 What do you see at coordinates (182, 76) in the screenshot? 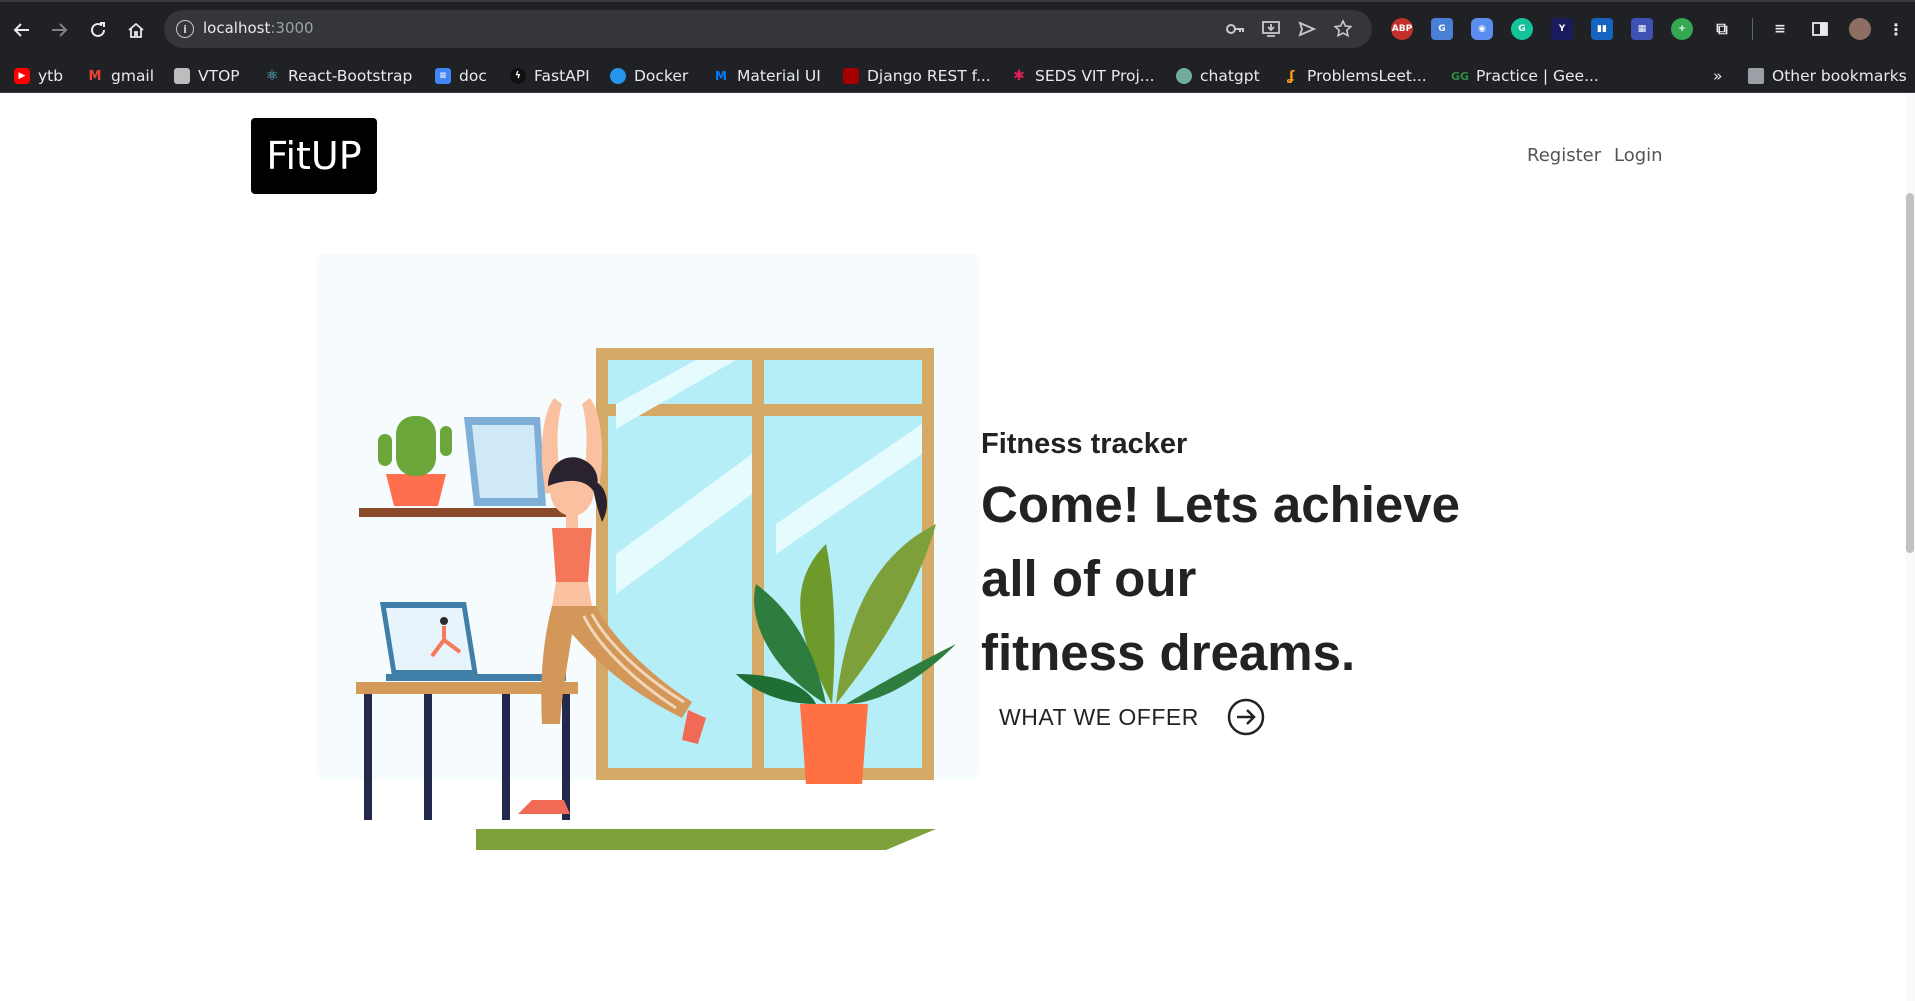
I see `vtop-icon` at bounding box center [182, 76].